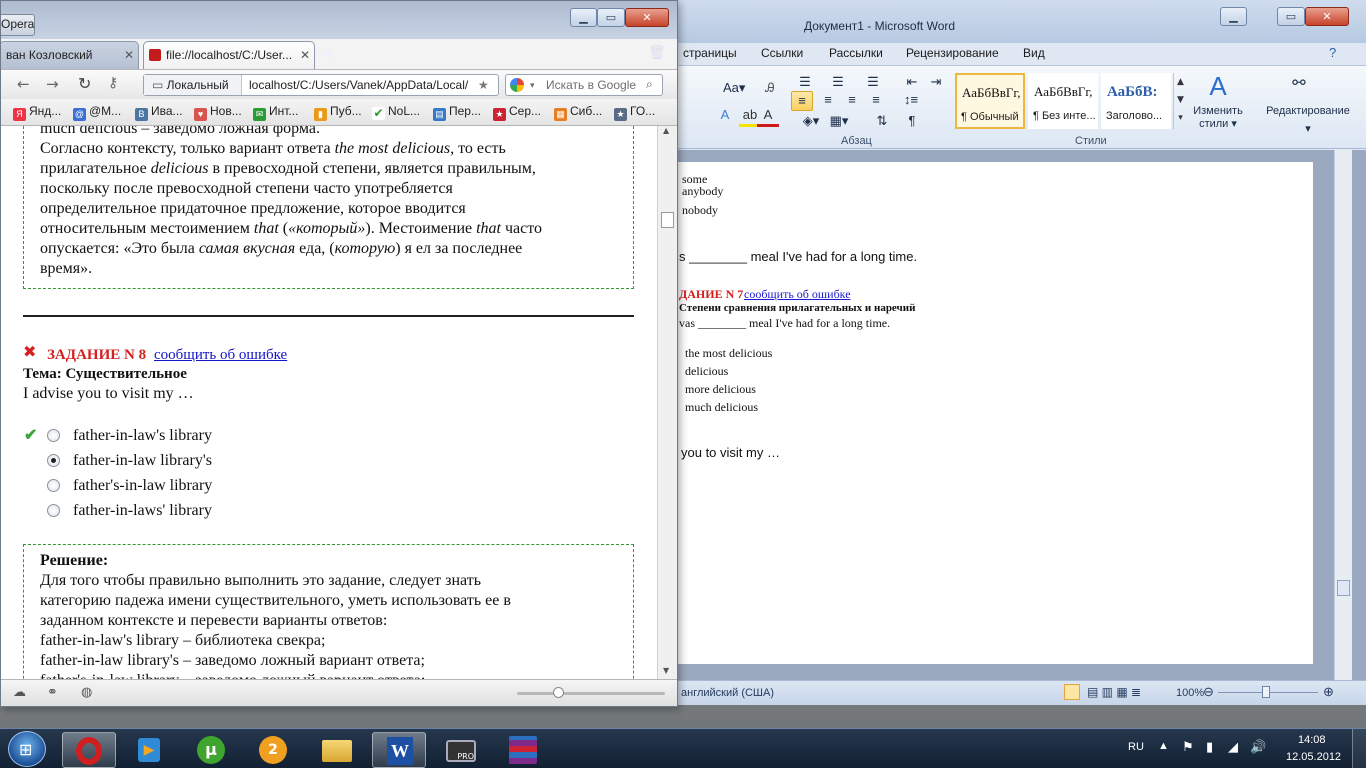 This screenshot has width=1366, height=768. What do you see at coordinates (337, 750) in the screenshot?
I see `taskbar-explorer` at bounding box center [337, 750].